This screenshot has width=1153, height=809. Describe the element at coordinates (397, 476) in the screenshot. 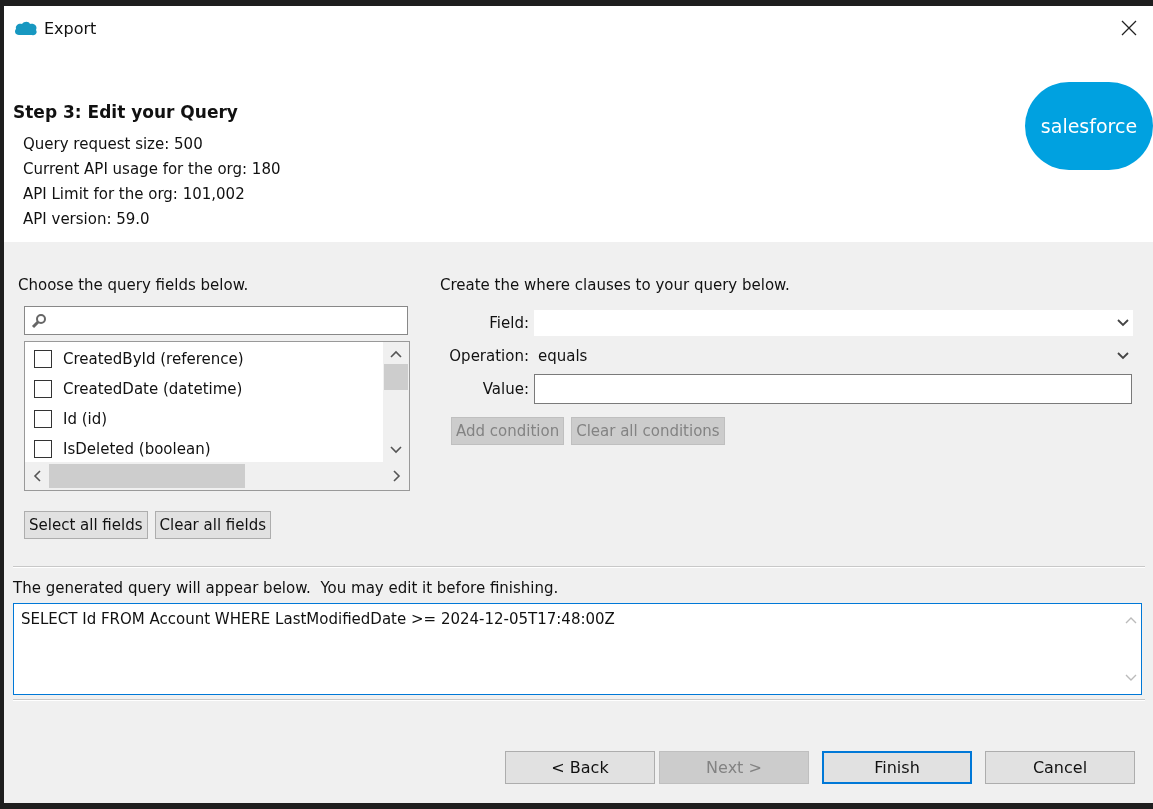

I see `scroll-right-icon` at that location.